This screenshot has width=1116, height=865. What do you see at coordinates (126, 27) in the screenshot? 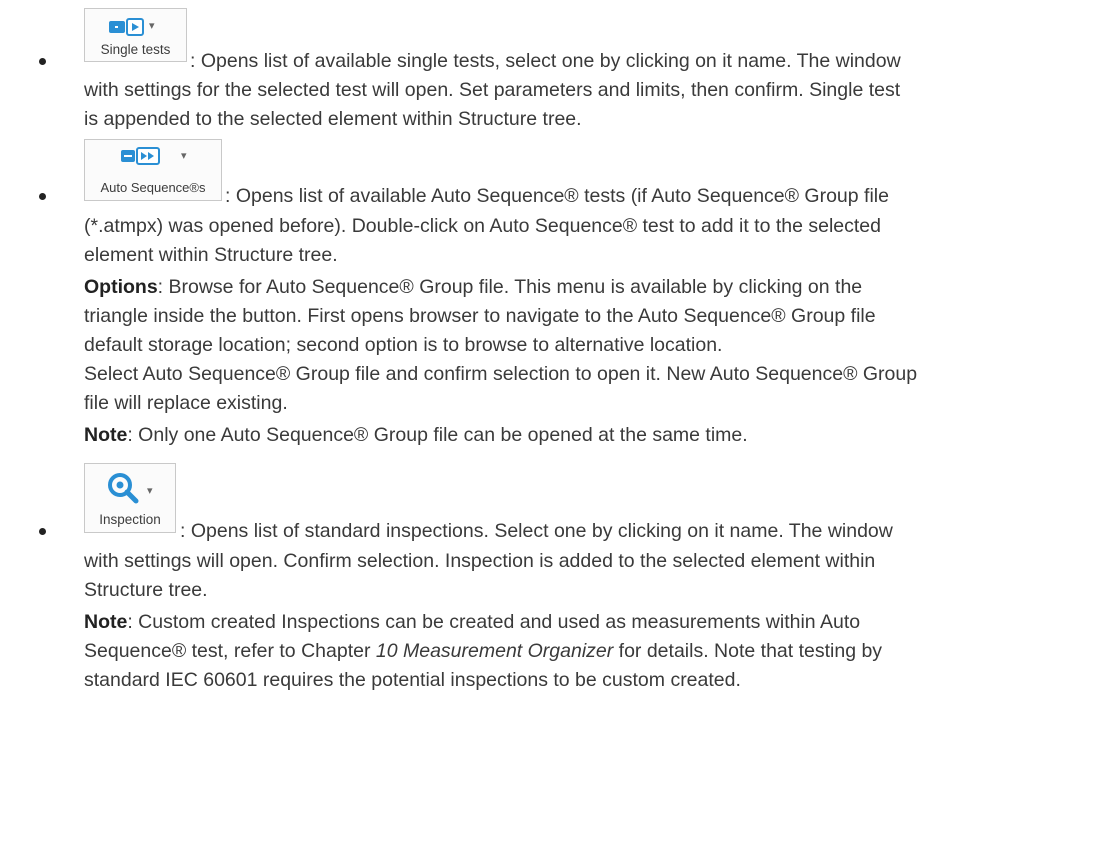
I see `play-single-icon` at bounding box center [126, 27].